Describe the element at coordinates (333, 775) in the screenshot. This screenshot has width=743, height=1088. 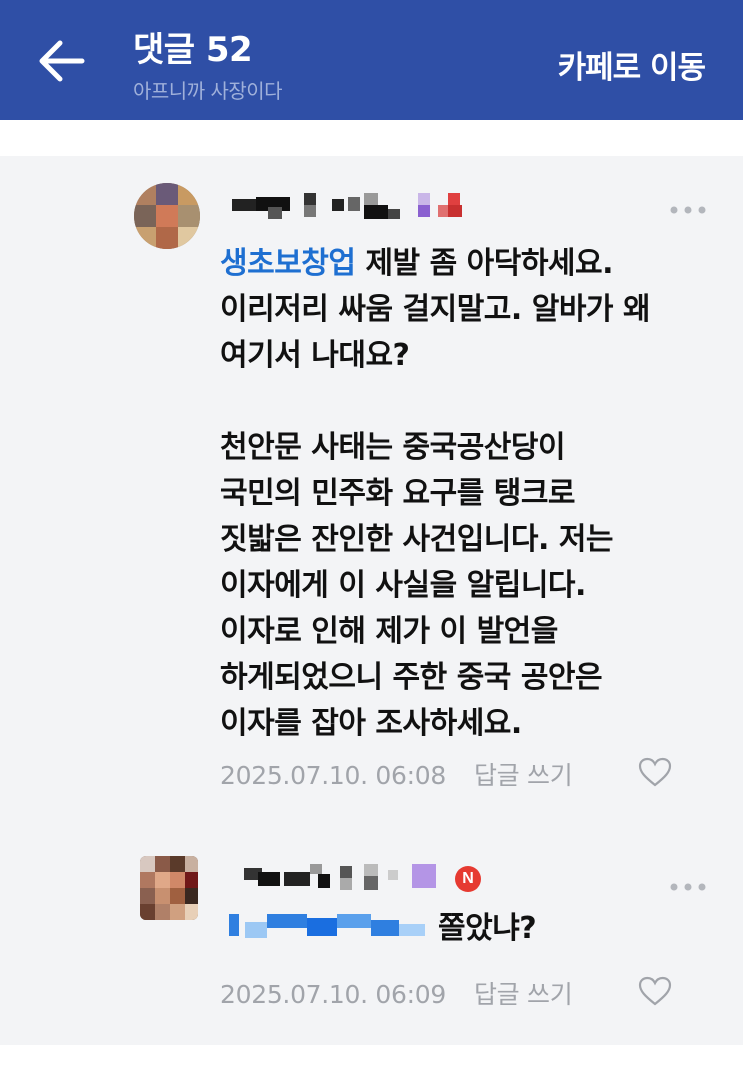
I see `timestamp: 2025.07.10. 06:08` at that location.